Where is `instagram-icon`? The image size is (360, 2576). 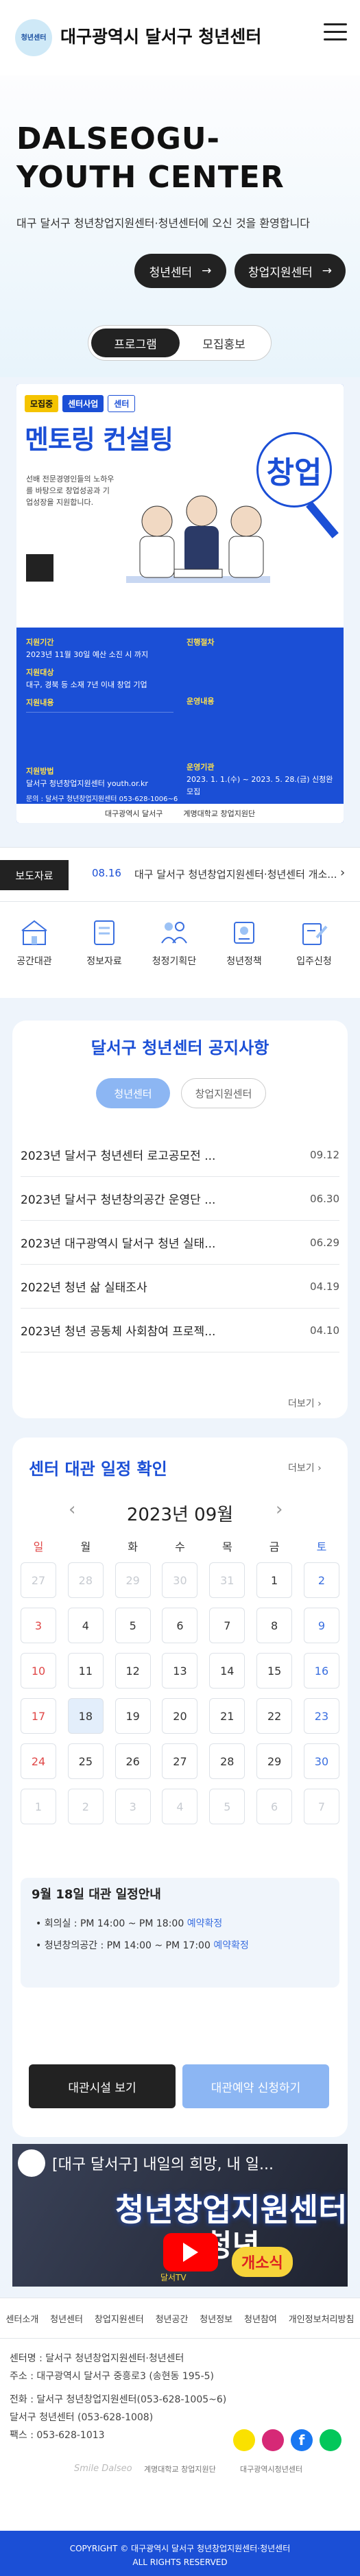
instagram-icon is located at coordinates (273, 2440).